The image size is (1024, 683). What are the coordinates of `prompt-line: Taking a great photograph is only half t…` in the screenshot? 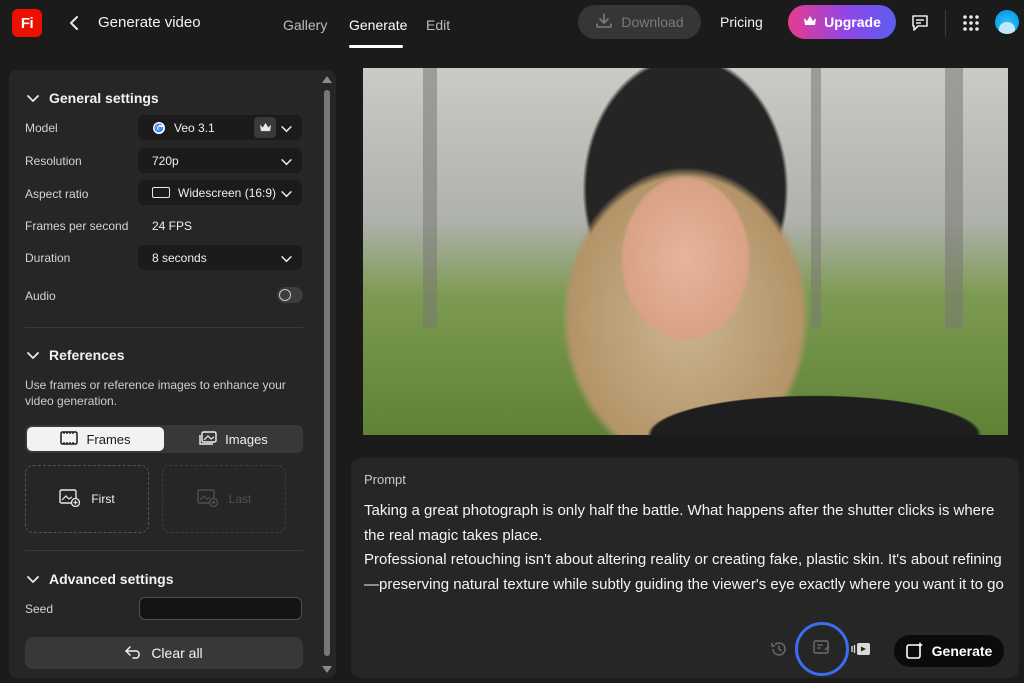 It's located at (679, 523).